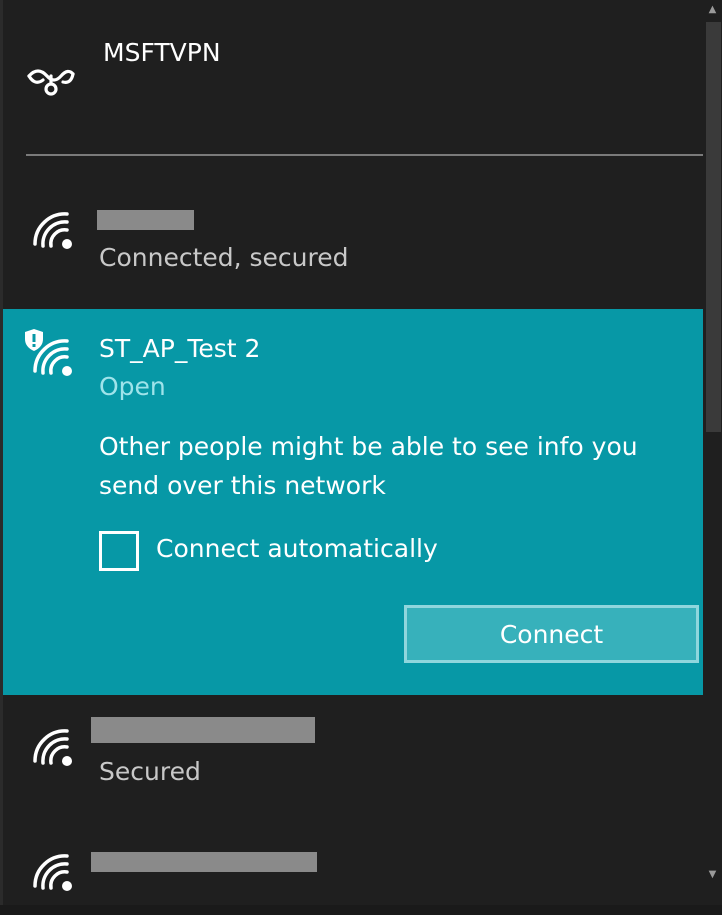 The image size is (722, 915). I want to click on scroll-up-arrow-icon: ▲, so click(712, 10).